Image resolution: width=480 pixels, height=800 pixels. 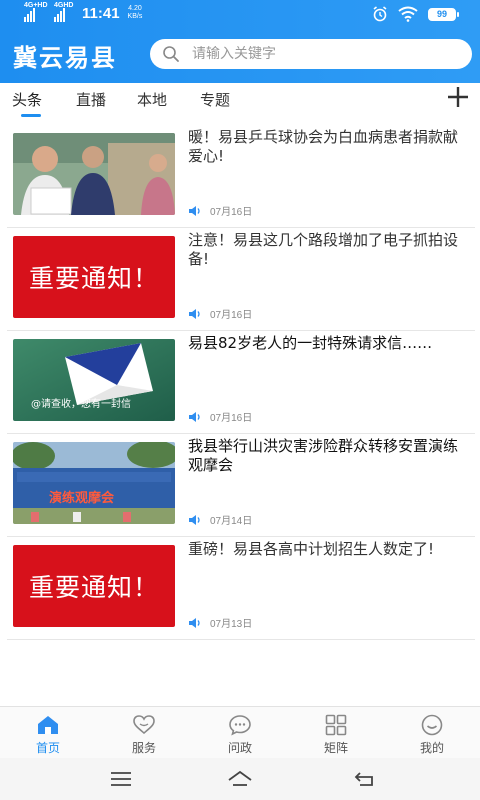 I want to click on app-title: 冀云易县, so click(x=65, y=58).